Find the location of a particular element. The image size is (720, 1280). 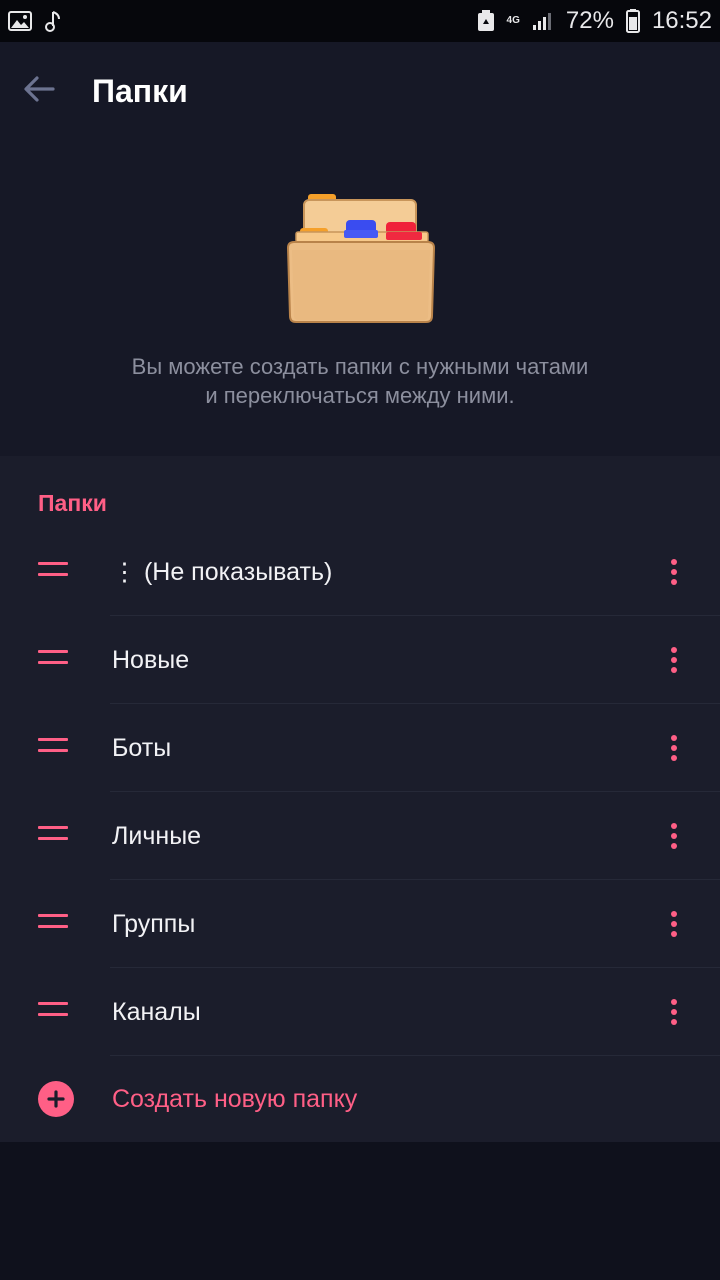

app-bar: Папки is located at coordinates (360, 91).